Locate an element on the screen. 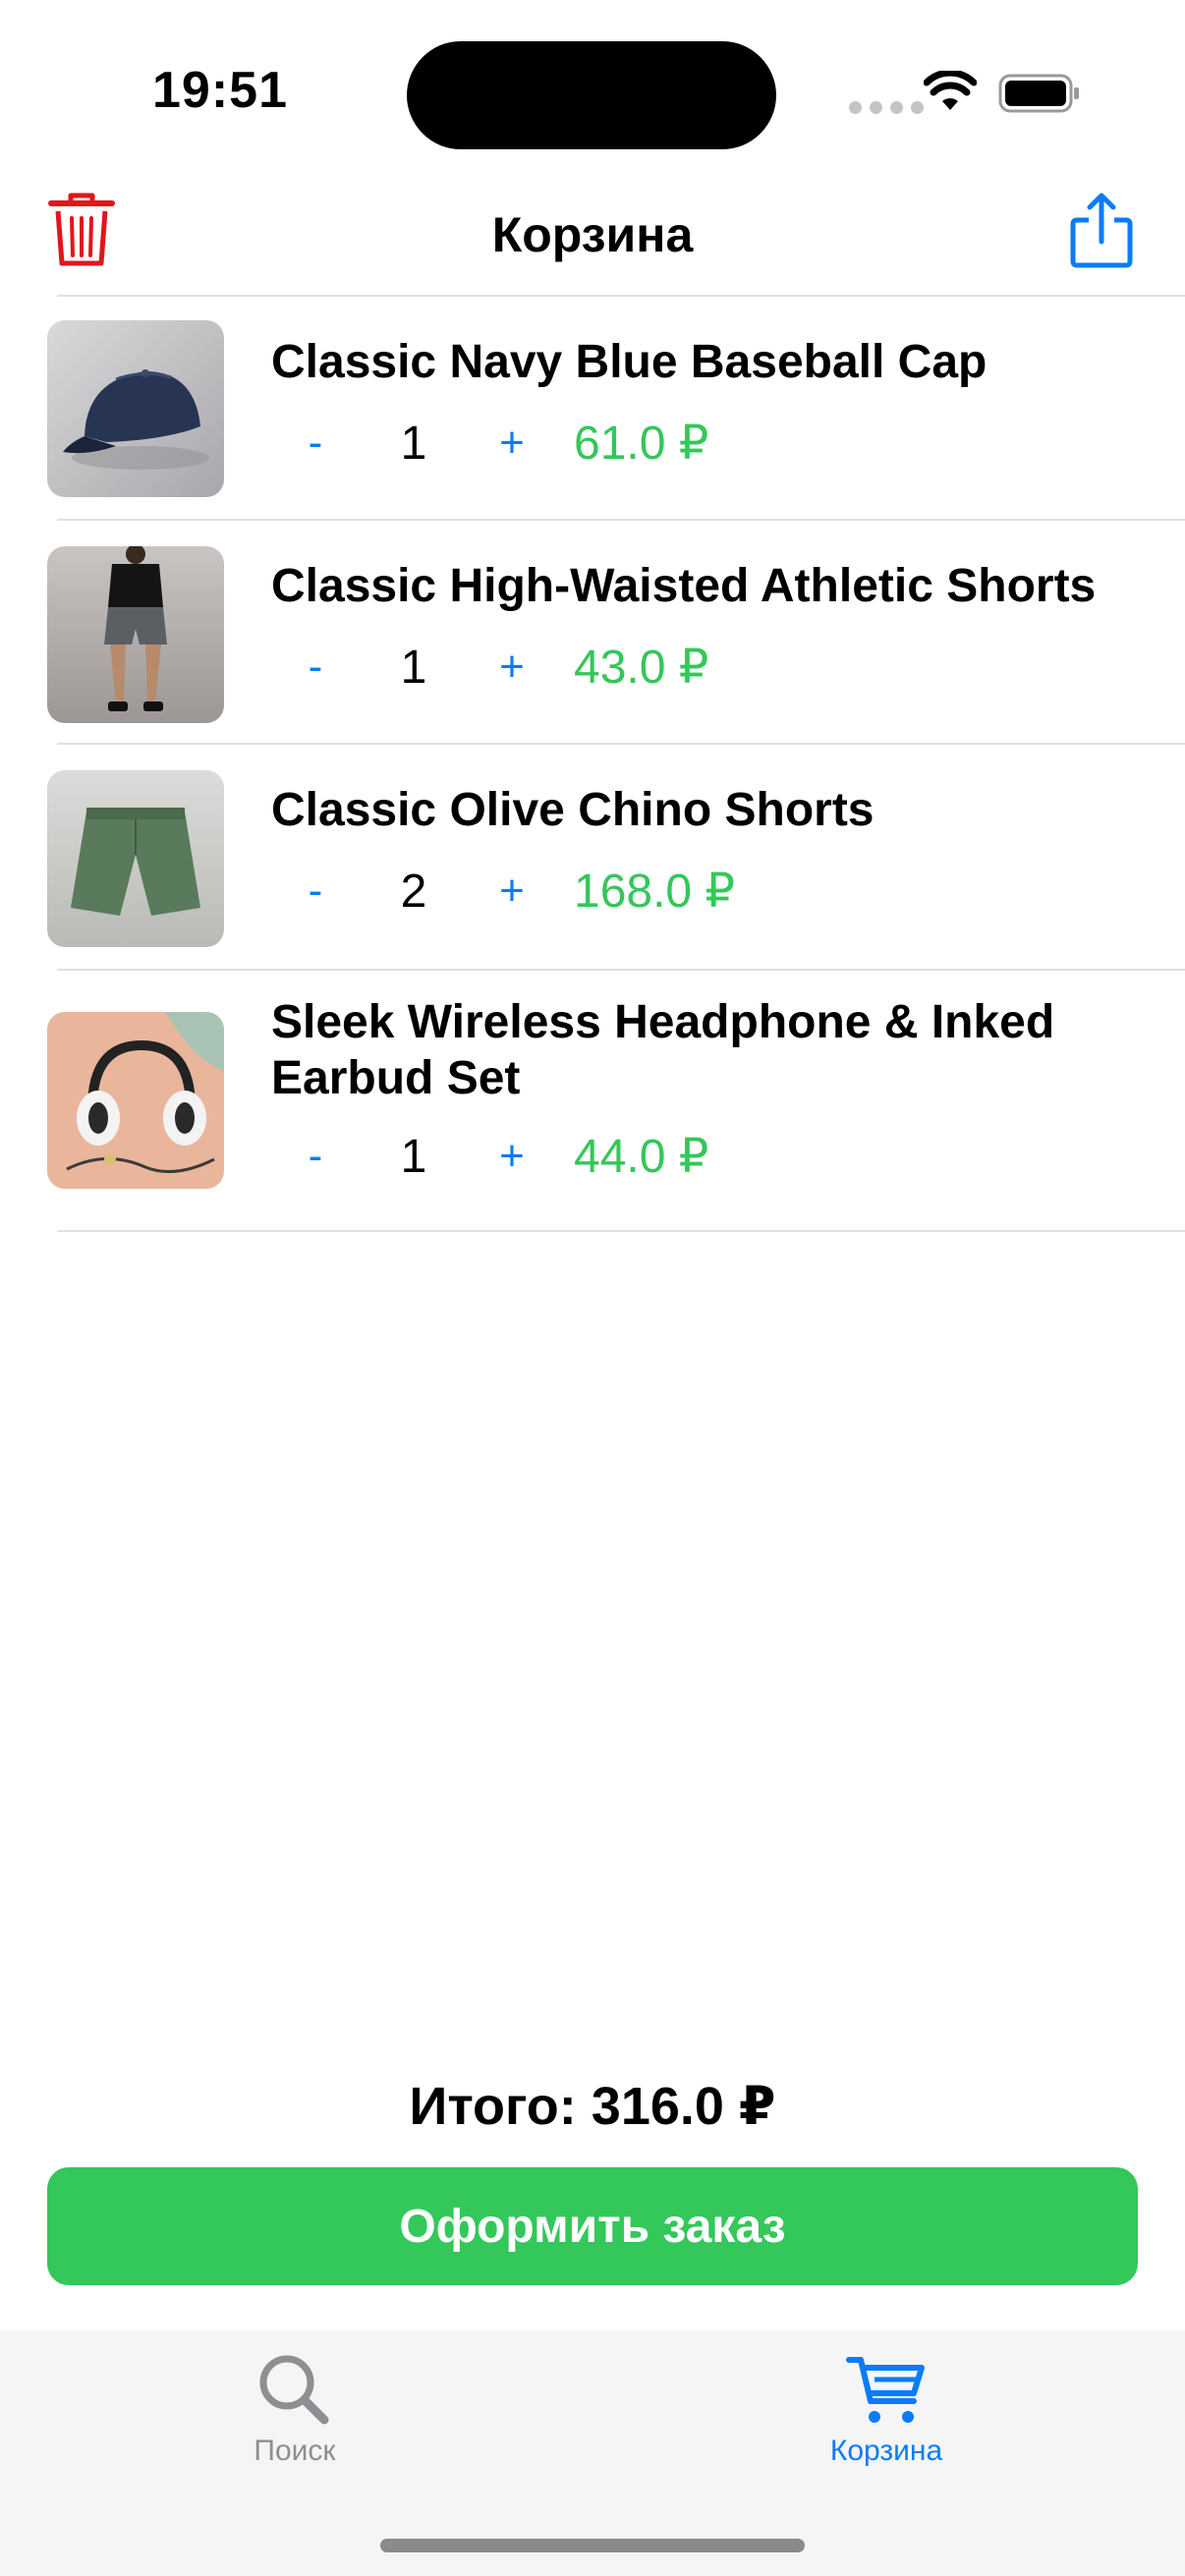 The image size is (1185, 2576). tab-search: Поиск is located at coordinates (294, 2410).